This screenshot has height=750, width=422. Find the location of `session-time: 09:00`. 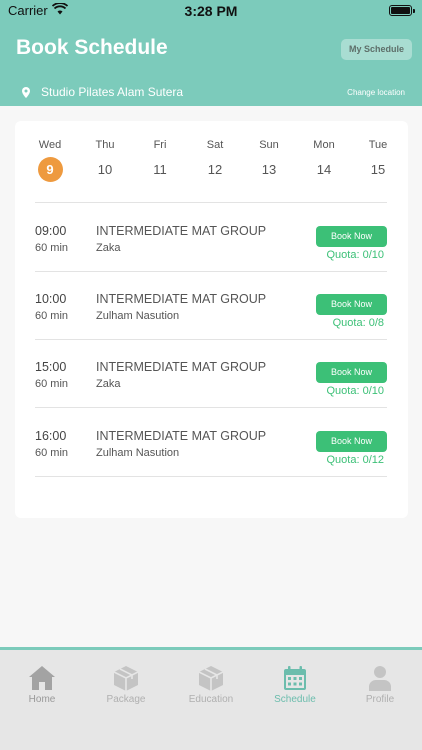

session-time: 09:00 is located at coordinates (51, 231).